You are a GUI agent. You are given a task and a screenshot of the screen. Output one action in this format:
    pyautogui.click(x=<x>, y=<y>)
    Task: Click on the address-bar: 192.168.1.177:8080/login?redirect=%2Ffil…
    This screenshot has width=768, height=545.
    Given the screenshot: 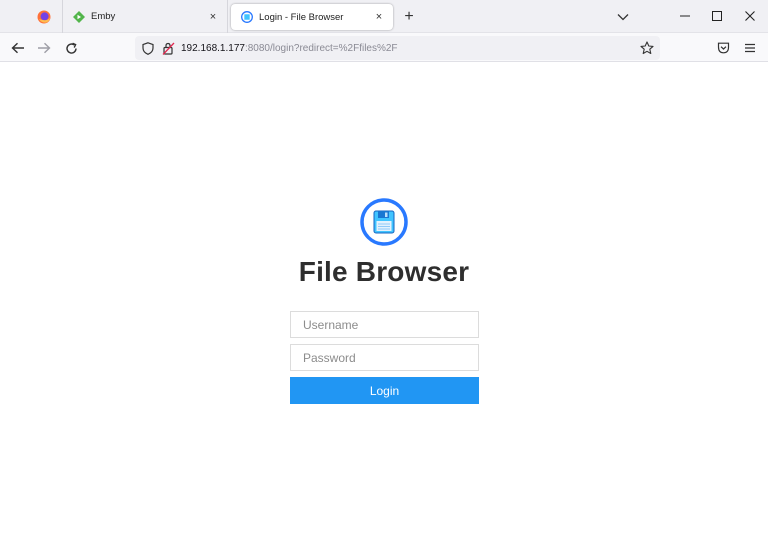 What is the action you would take?
    pyautogui.click(x=397, y=48)
    